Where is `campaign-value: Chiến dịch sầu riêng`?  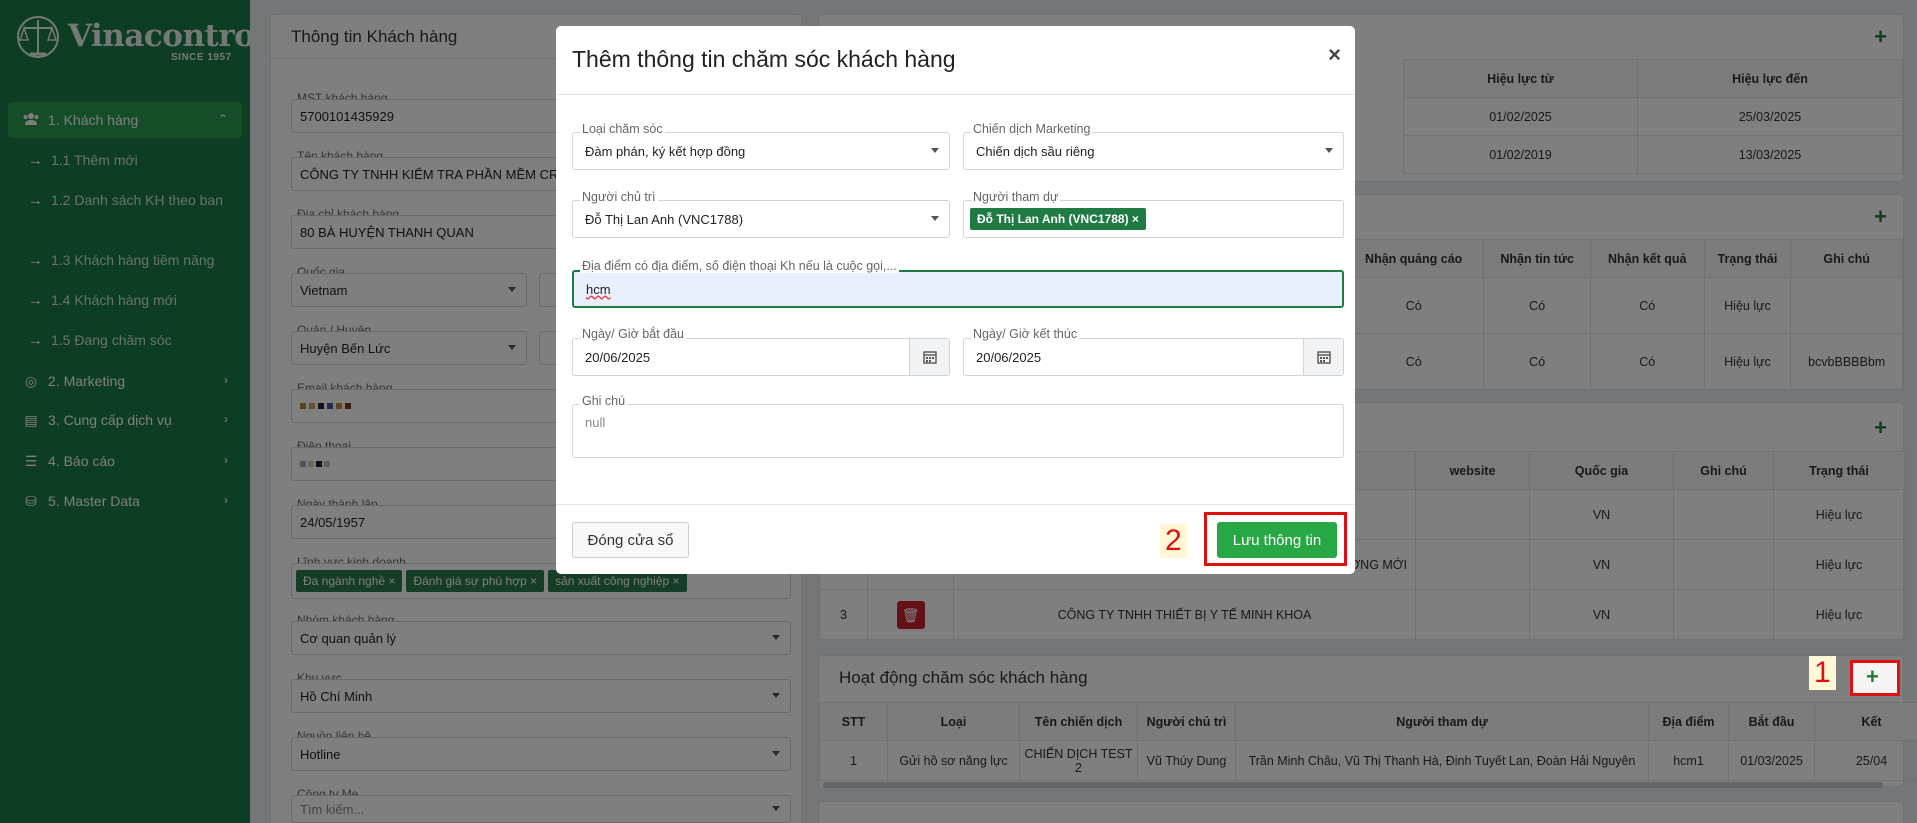 campaign-value: Chiến dịch sầu riêng is located at coordinates (1035, 151).